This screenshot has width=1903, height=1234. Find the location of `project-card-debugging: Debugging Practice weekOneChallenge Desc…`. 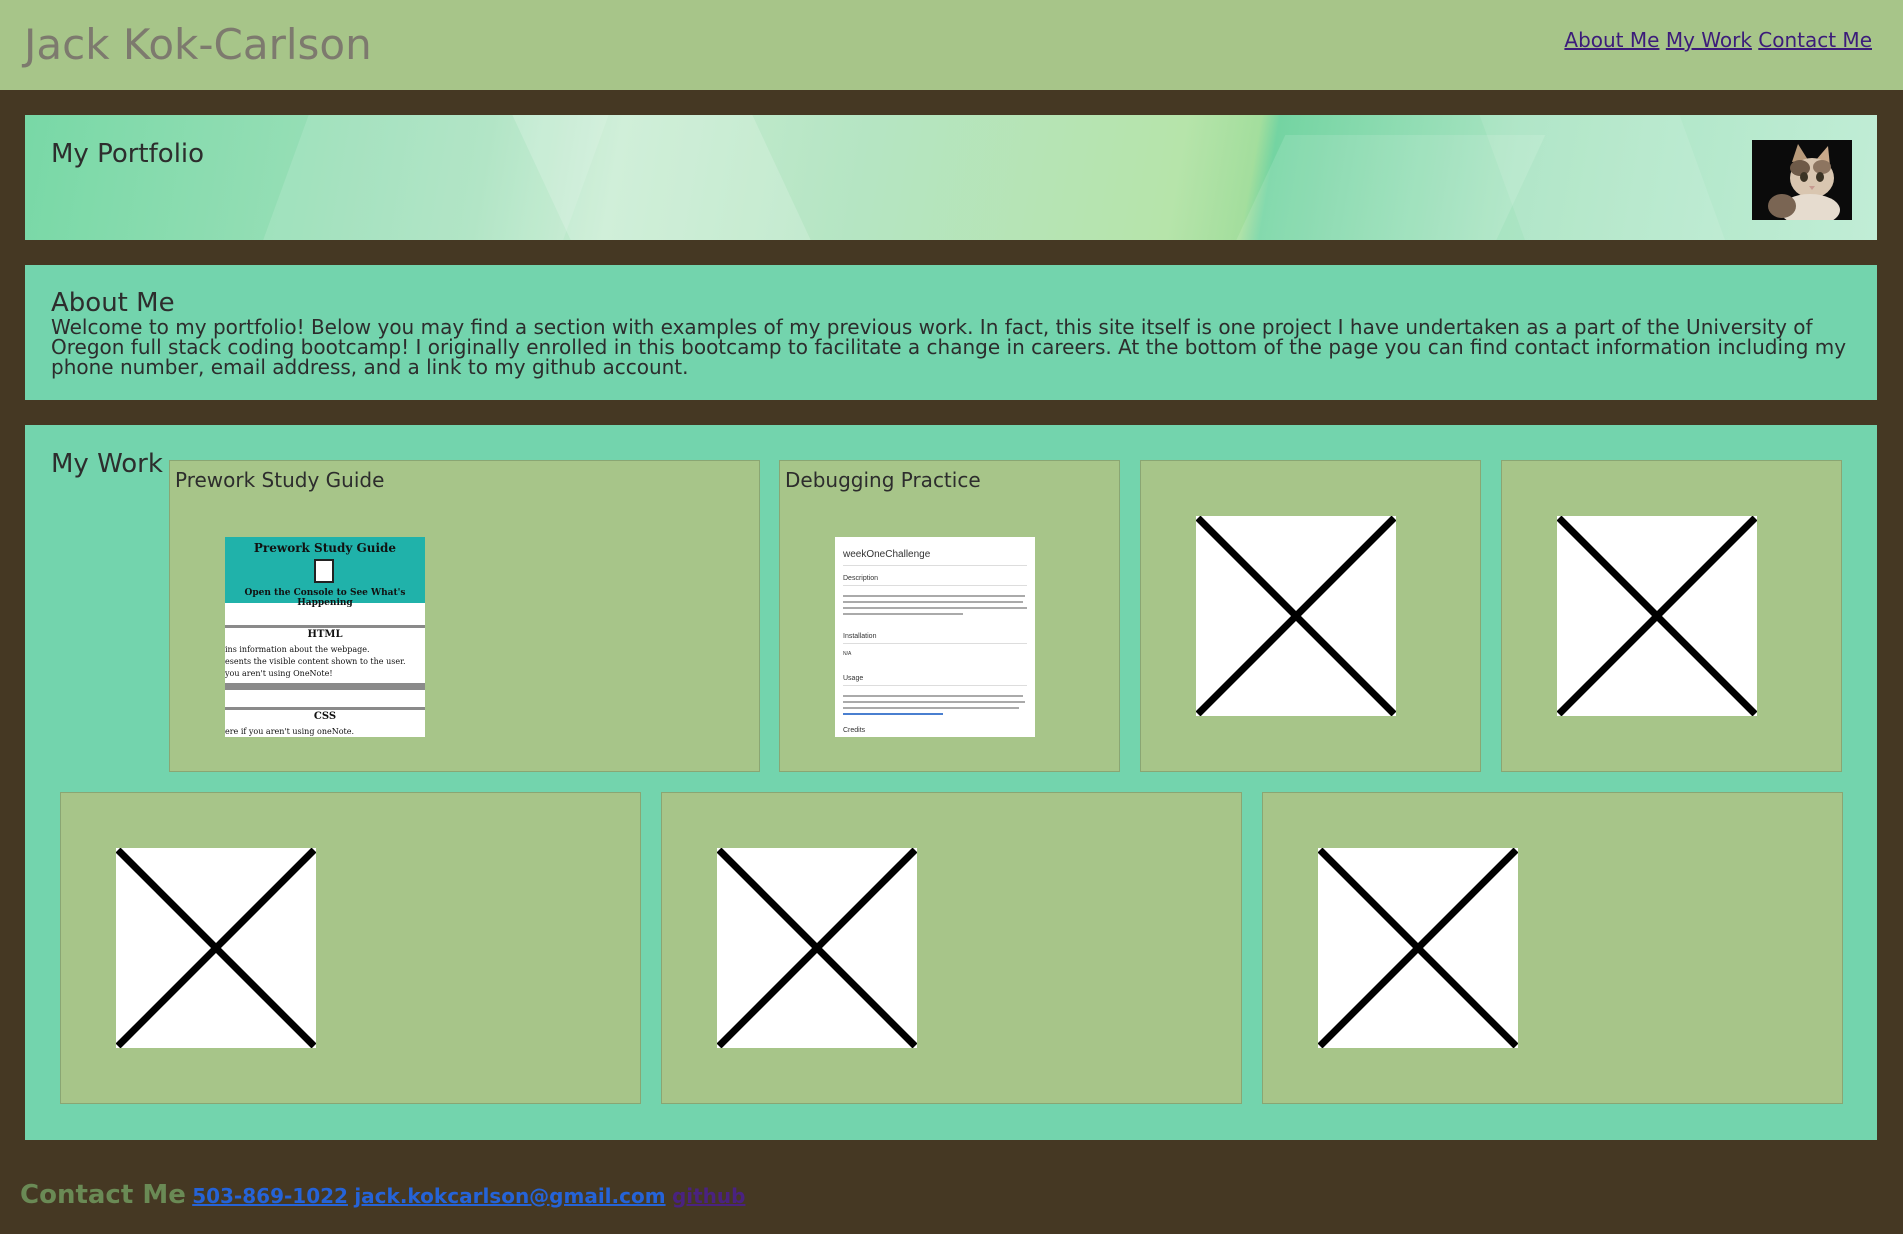

project-card-debugging: Debugging Practice weekOneChallenge Desc… is located at coordinates (949, 616).